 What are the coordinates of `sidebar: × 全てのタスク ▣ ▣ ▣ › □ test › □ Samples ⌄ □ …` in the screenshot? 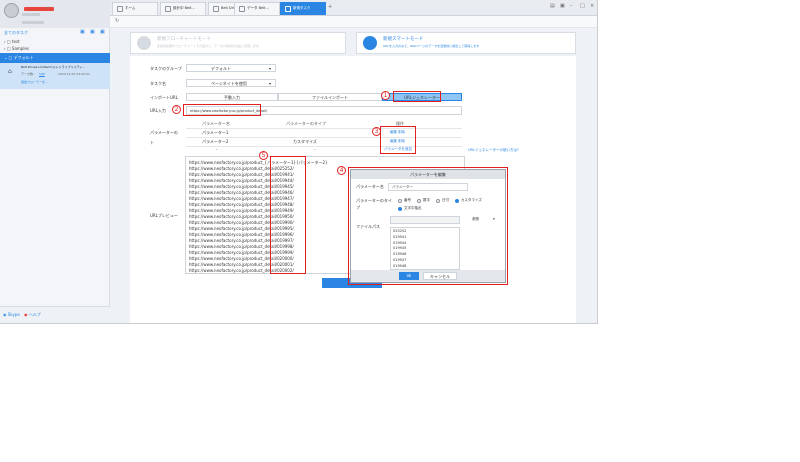 It's located at (55, 161).